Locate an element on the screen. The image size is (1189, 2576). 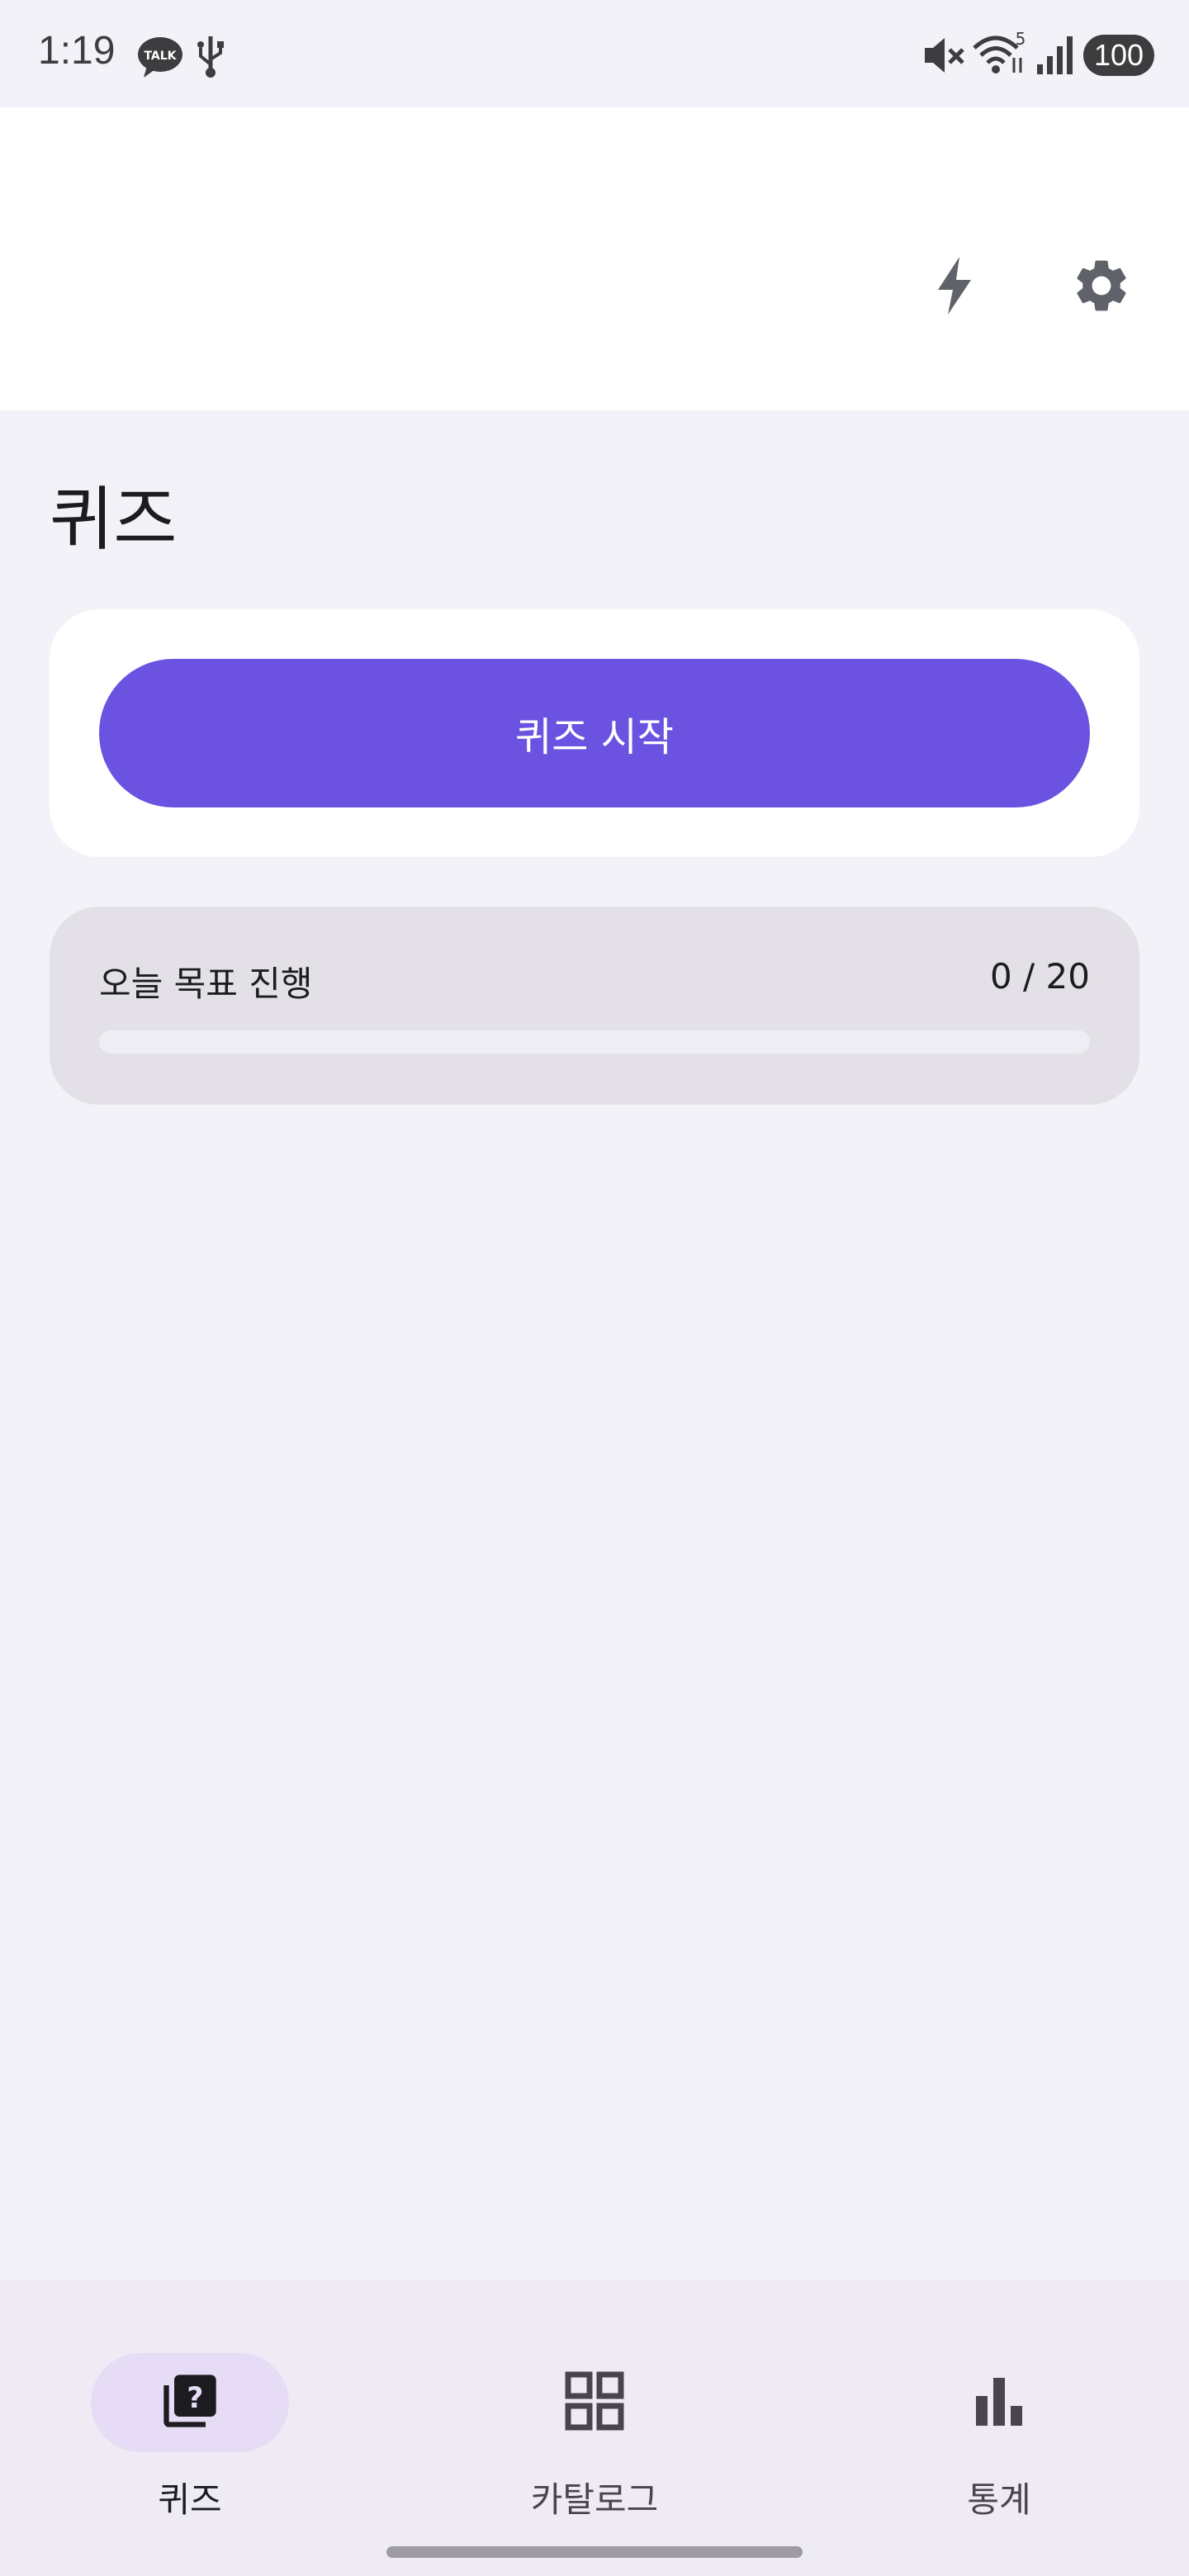
page-title: 퀴즈 is located at coordinates (114, 519).